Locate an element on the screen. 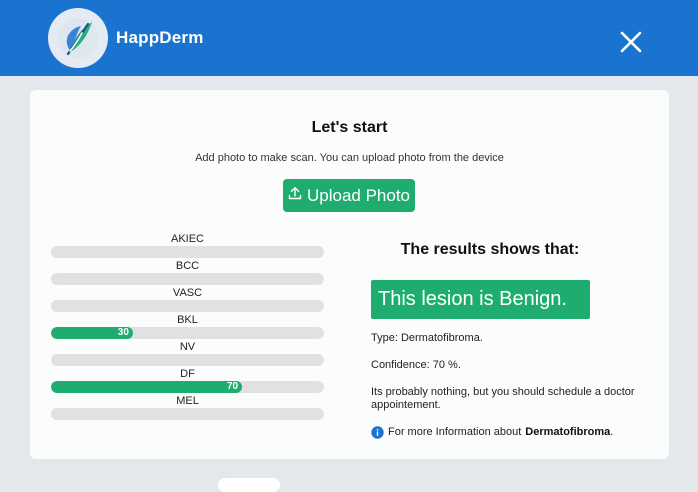 Image resolution: width=698 pixels, height=492 pixels. bar-label: BCC is located at coordinates (187, 266).